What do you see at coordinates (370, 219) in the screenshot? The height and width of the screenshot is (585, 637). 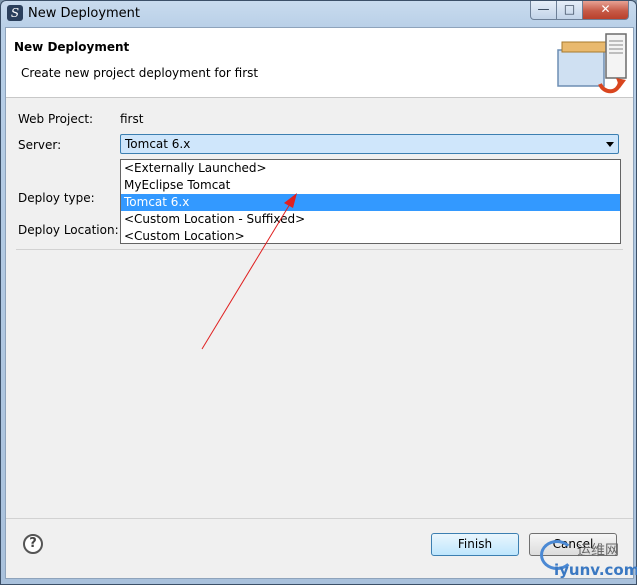 I see `dropdown-option: <Custom Location - Suffixed>` at bounding box center [370, 219].